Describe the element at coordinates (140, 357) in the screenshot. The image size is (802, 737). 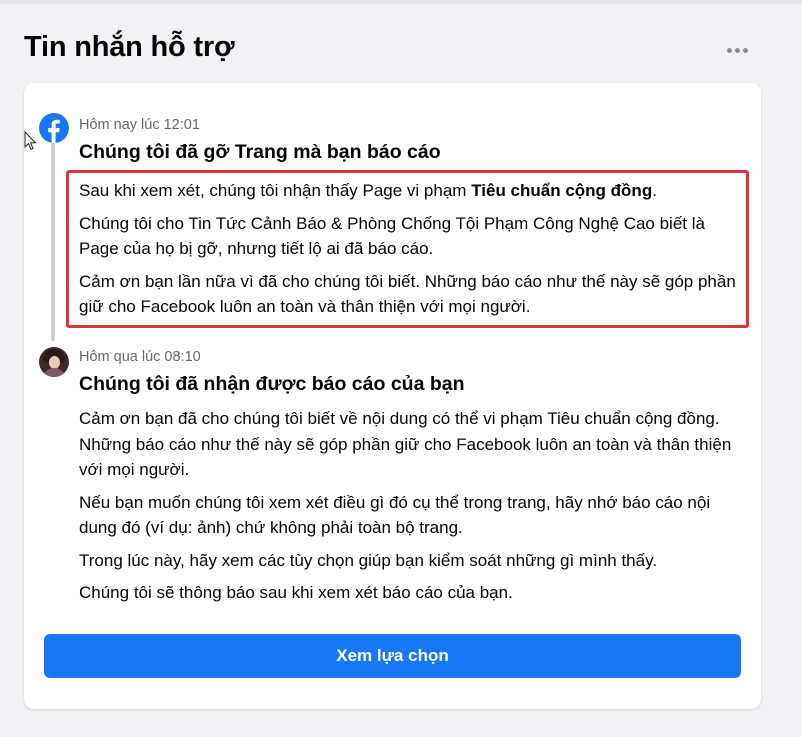
I see `message-timestamp: Hôm qua lúc 08:10` at that location.